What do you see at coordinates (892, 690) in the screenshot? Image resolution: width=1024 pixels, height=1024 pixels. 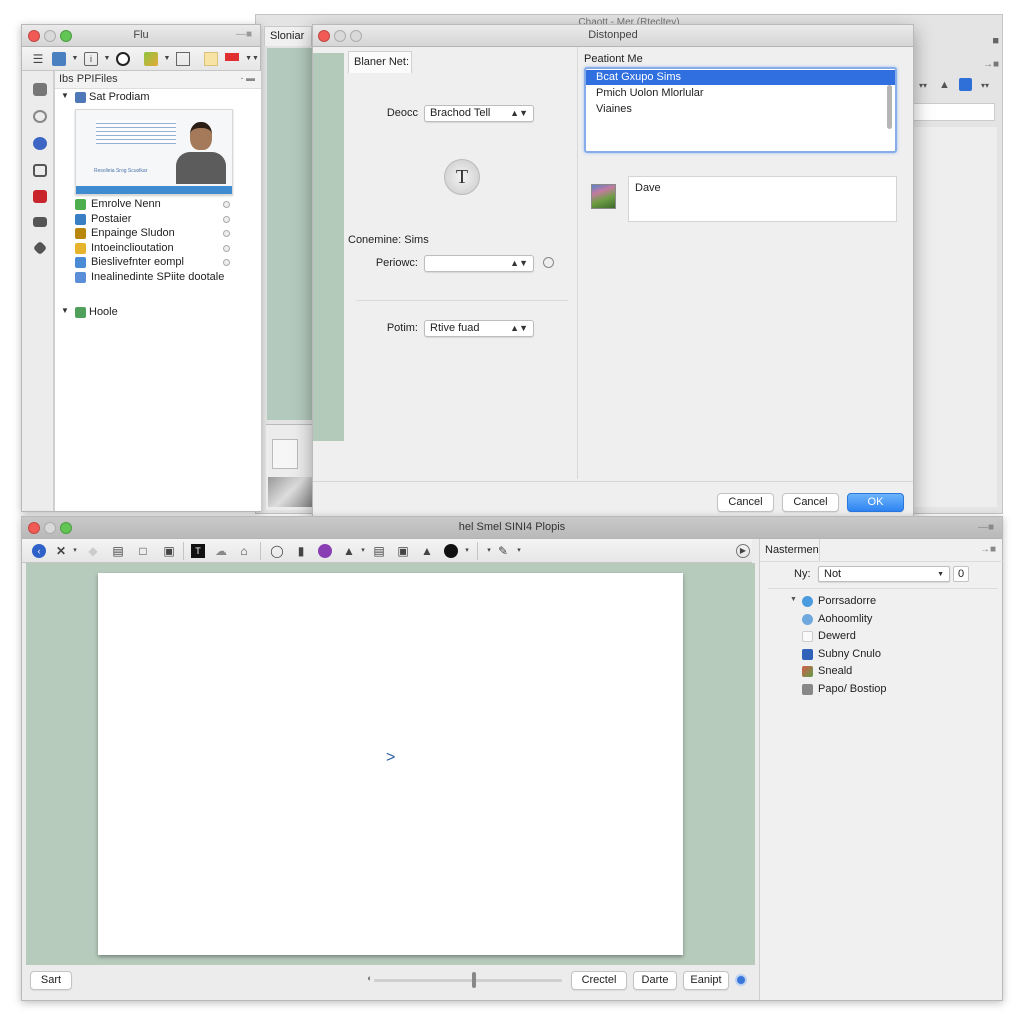 I see `inspector-item: Papo/ Bostiop` at bounding box center [892, 690].